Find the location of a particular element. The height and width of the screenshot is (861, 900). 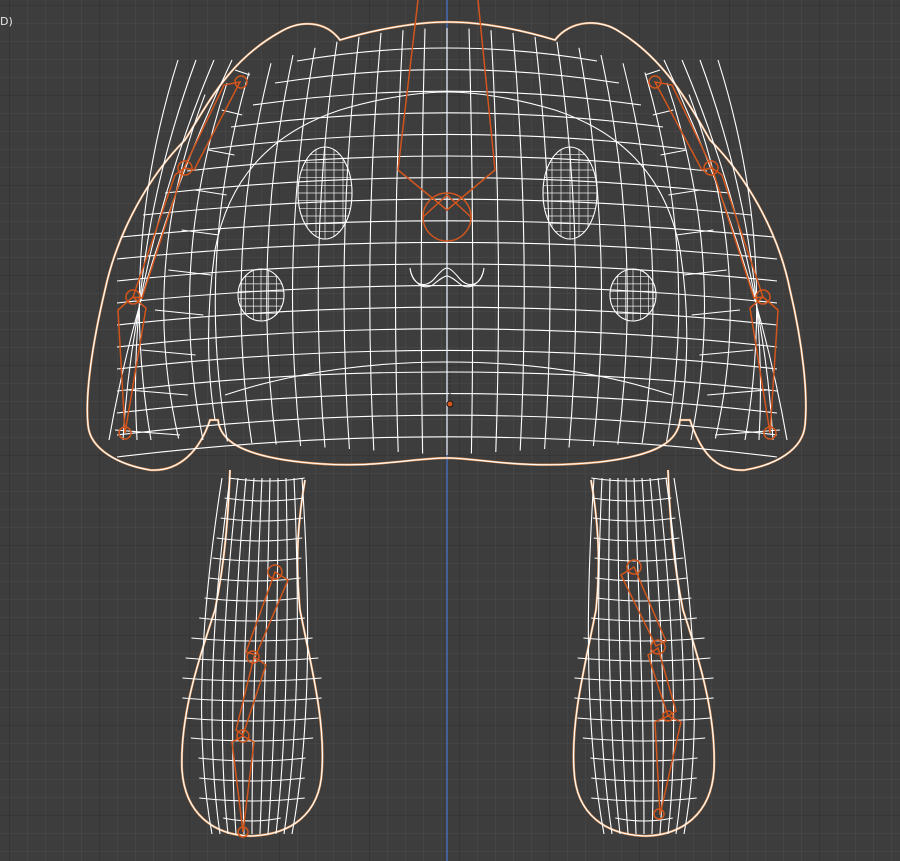

origin-point-icon is located at coordinates (450, 404).